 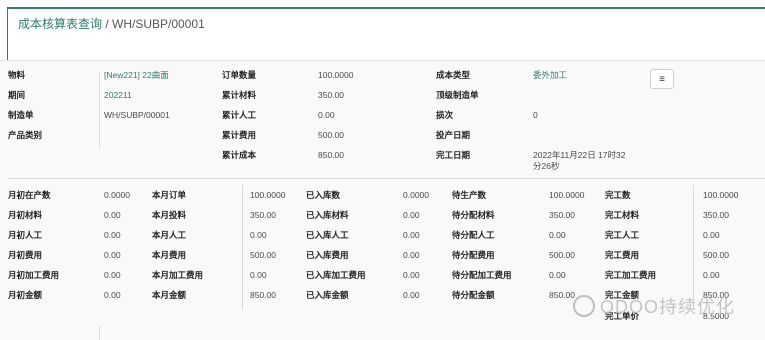 I want to click on material-label: 物料, so click(x=17, y=75).